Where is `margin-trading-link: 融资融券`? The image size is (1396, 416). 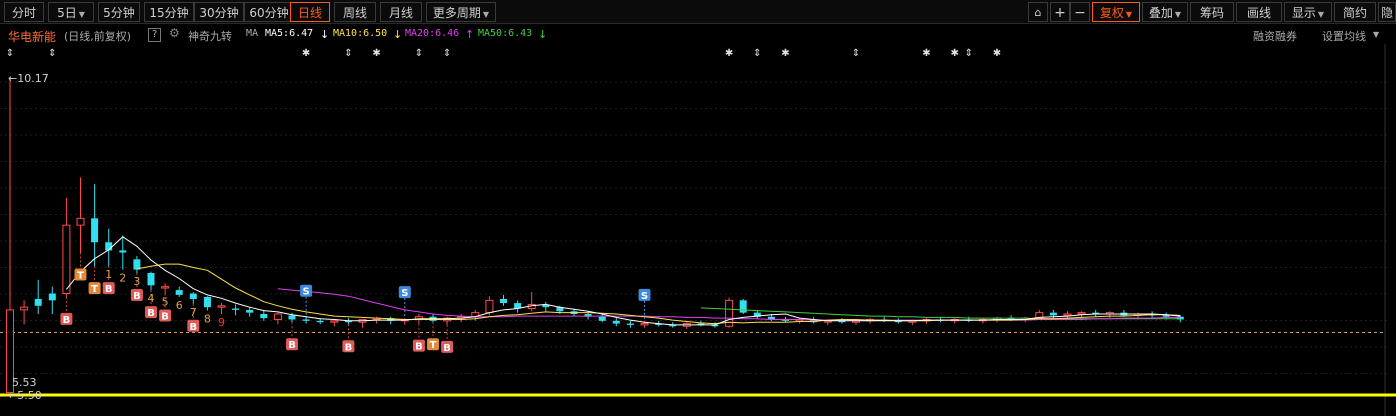 margin-trading-link: 融资融券 is located at coordinates (1275, 36).